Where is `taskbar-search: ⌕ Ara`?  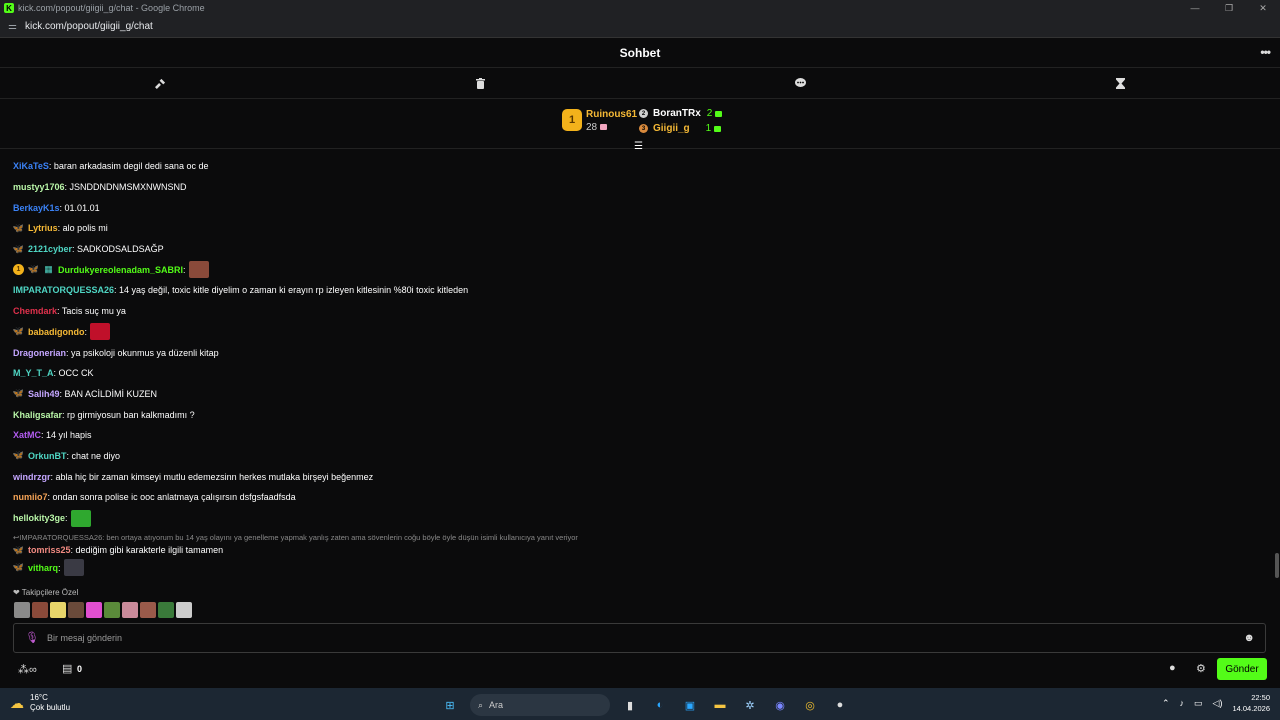 taskbar-search: ⌕ Ara is located at coordinates (540, 705).